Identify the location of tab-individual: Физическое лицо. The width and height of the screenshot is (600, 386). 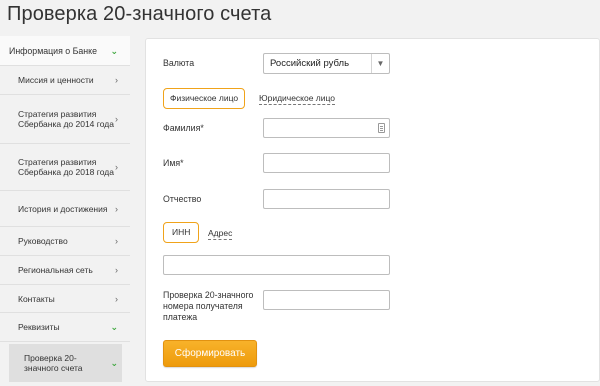
(204, 98).